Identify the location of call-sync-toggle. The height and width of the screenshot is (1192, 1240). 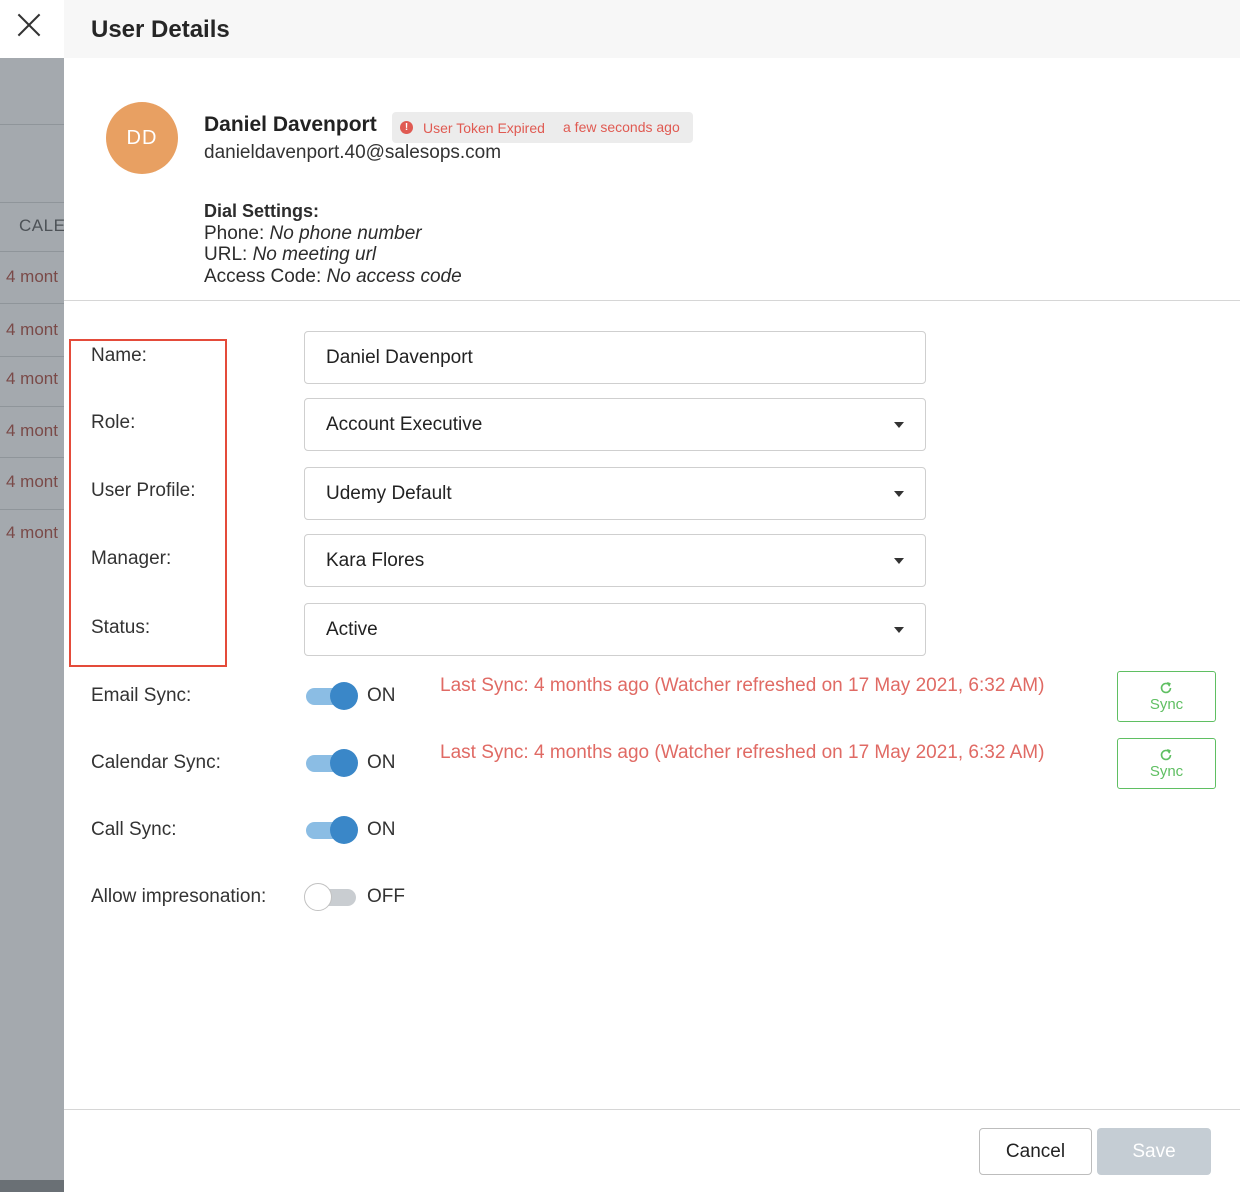
(332, 830).